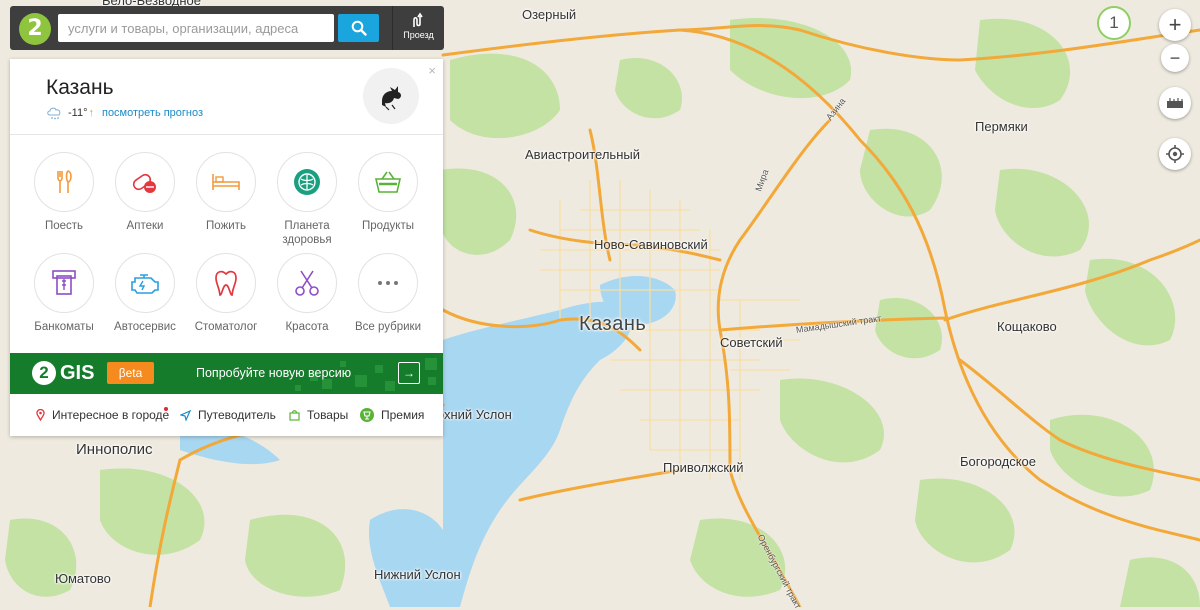 The height and width of the screenshot is (610, 1200). What do you see at coordinates (40, 415) in the screenshot?
I see `pin-icon` at bounding box center [40, 415].